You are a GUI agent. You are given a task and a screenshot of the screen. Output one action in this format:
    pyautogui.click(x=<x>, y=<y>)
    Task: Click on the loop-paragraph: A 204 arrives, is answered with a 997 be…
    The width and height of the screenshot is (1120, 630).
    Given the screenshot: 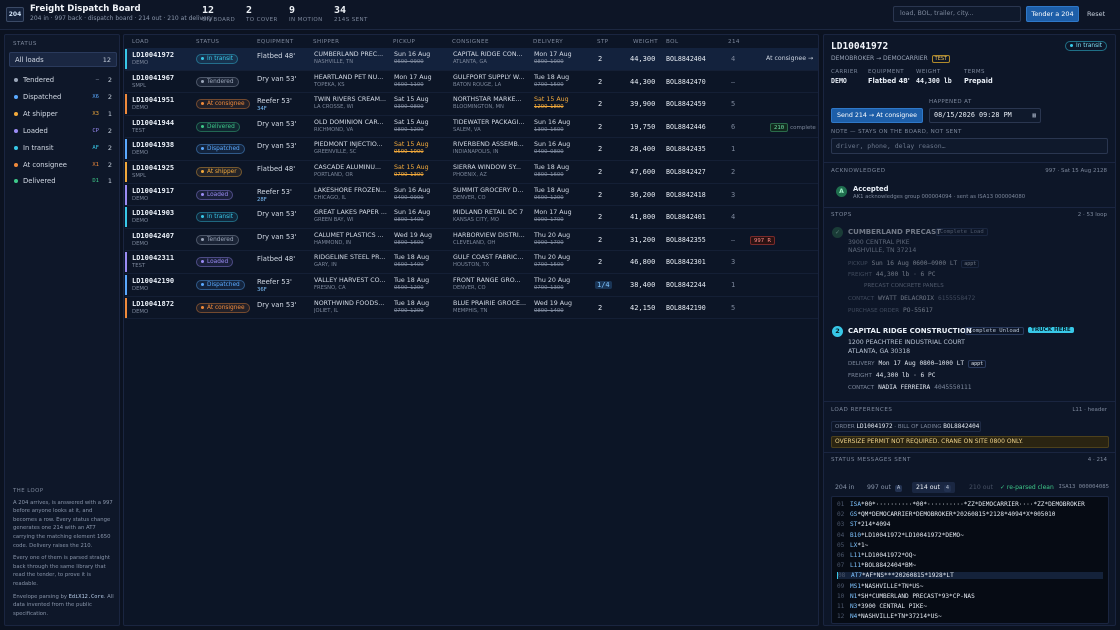 What is the action you would take?
    pyautogui.click(x=63, y=524)
    